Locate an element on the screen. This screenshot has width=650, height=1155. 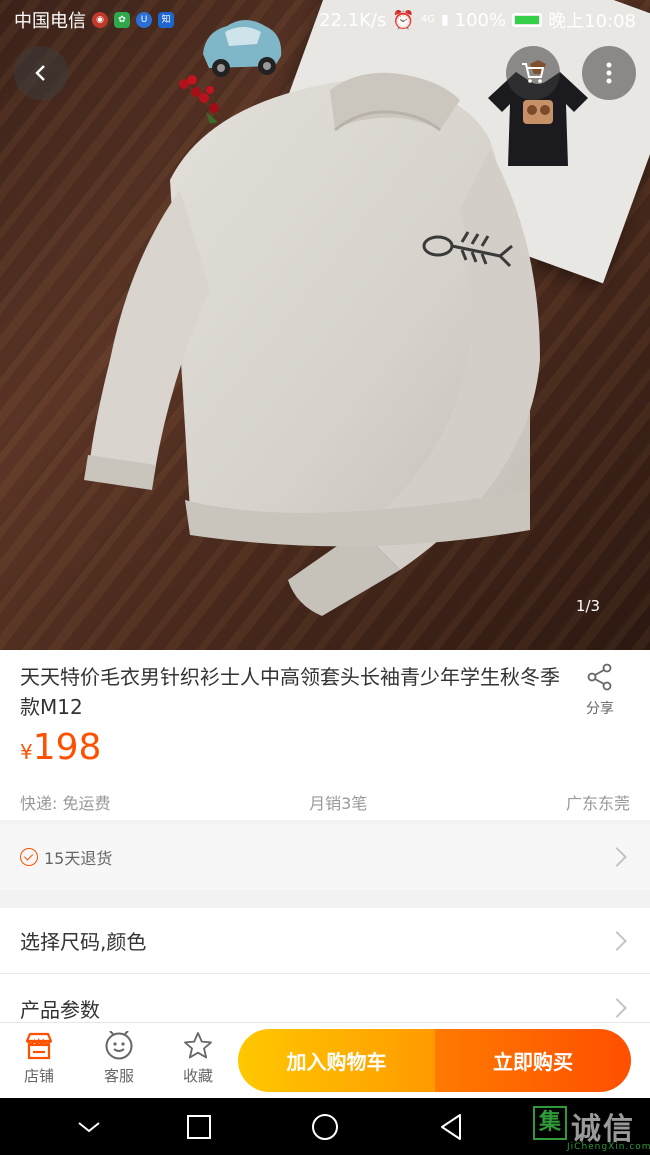
cart-button is located at coordinates (533, 73).